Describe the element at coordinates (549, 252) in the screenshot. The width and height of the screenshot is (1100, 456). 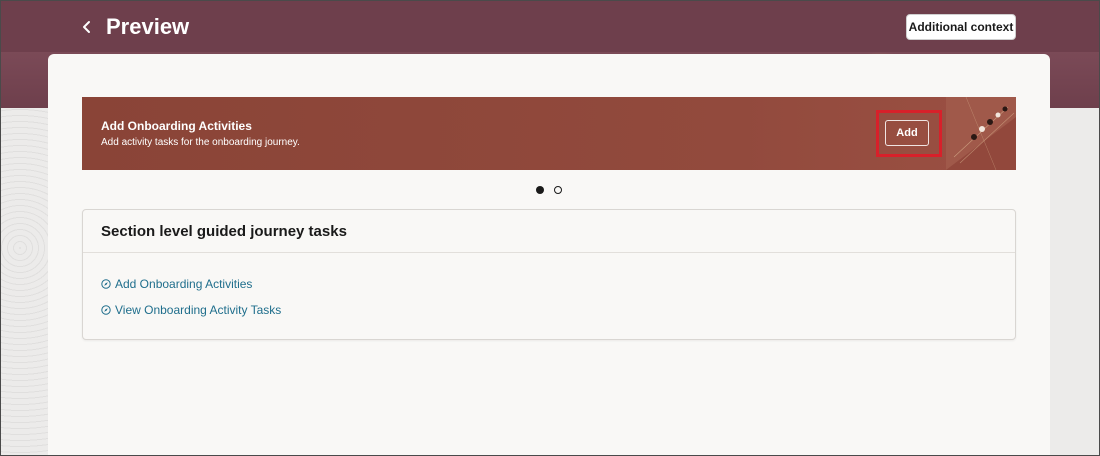
I see `section-divider` at that location.